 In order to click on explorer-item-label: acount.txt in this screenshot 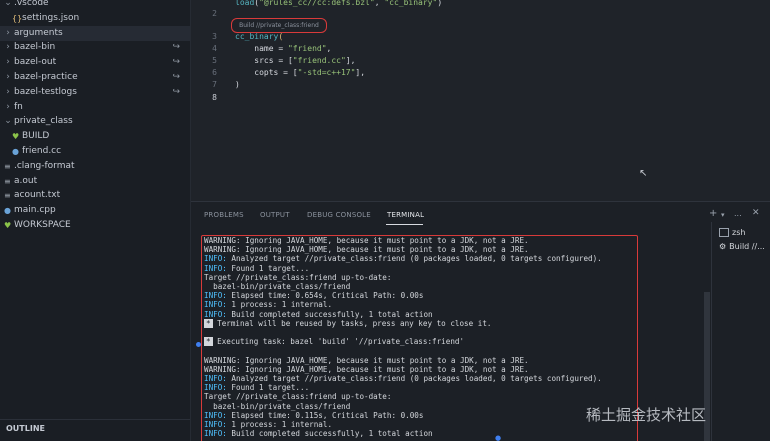, I will do `click(37, 195)`.